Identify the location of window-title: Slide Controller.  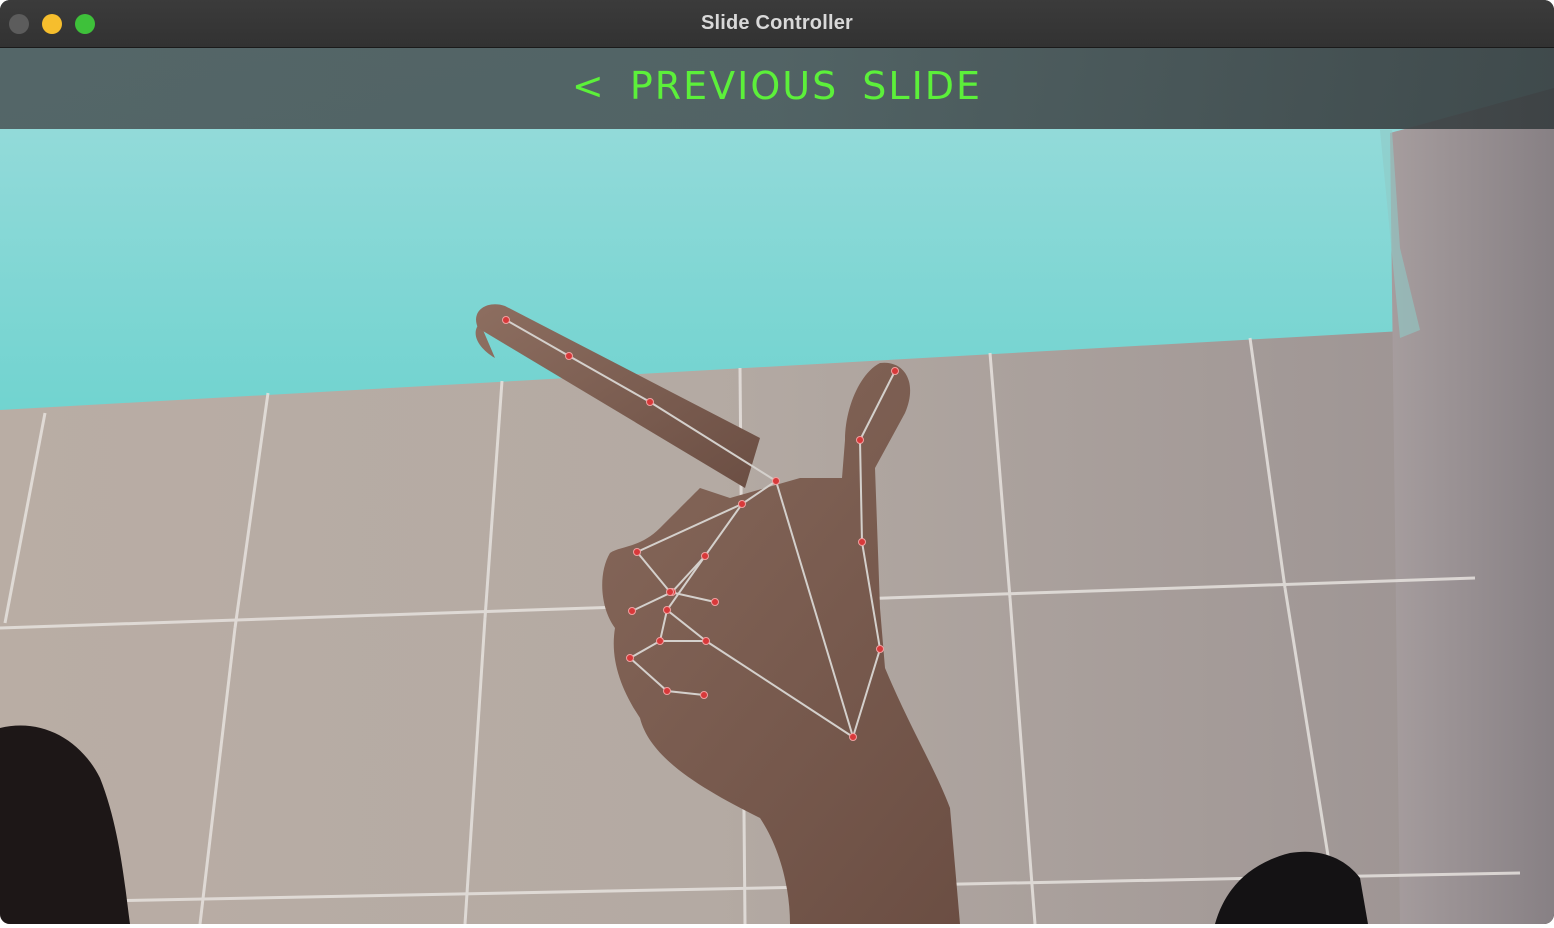
(777, 23).